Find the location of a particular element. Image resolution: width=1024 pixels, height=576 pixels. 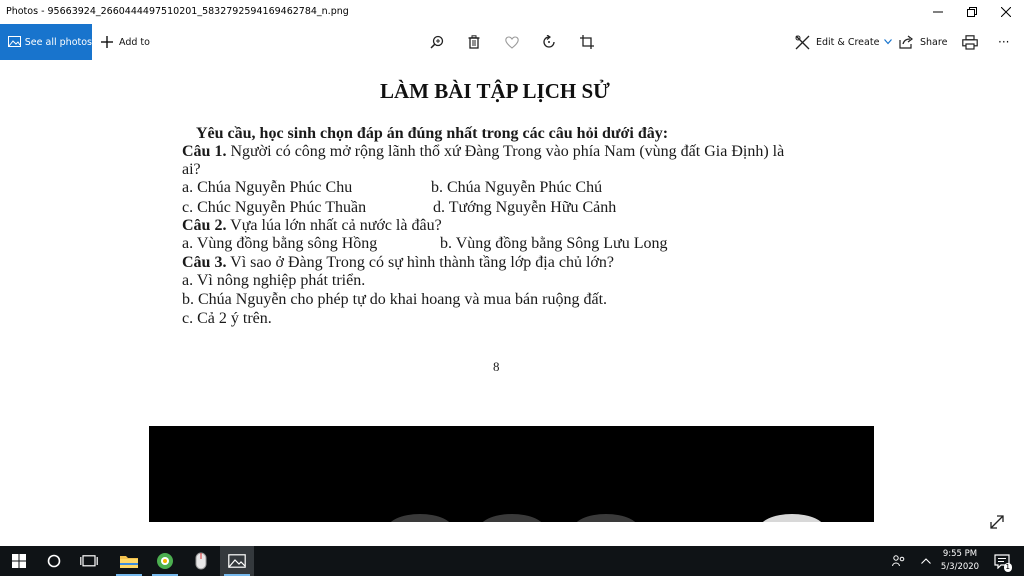

system-clock: 9:55 PM 5/3/2020 is located at coordinates (960, 561).